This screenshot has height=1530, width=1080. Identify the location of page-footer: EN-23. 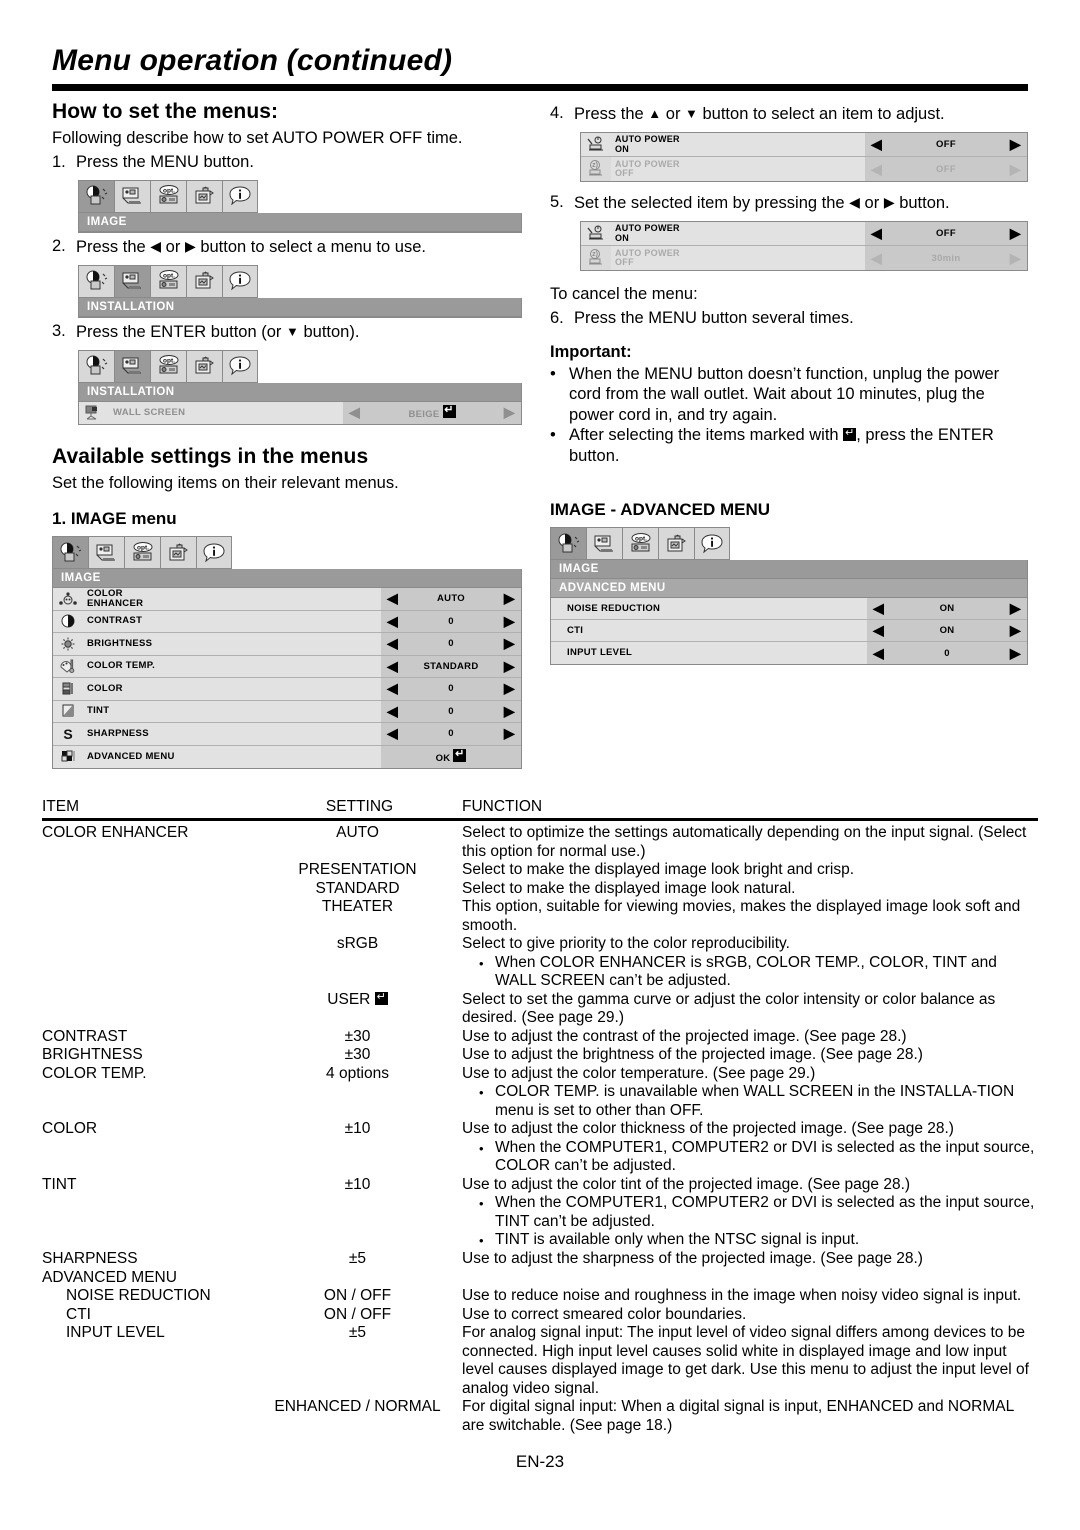
(540, 1461).